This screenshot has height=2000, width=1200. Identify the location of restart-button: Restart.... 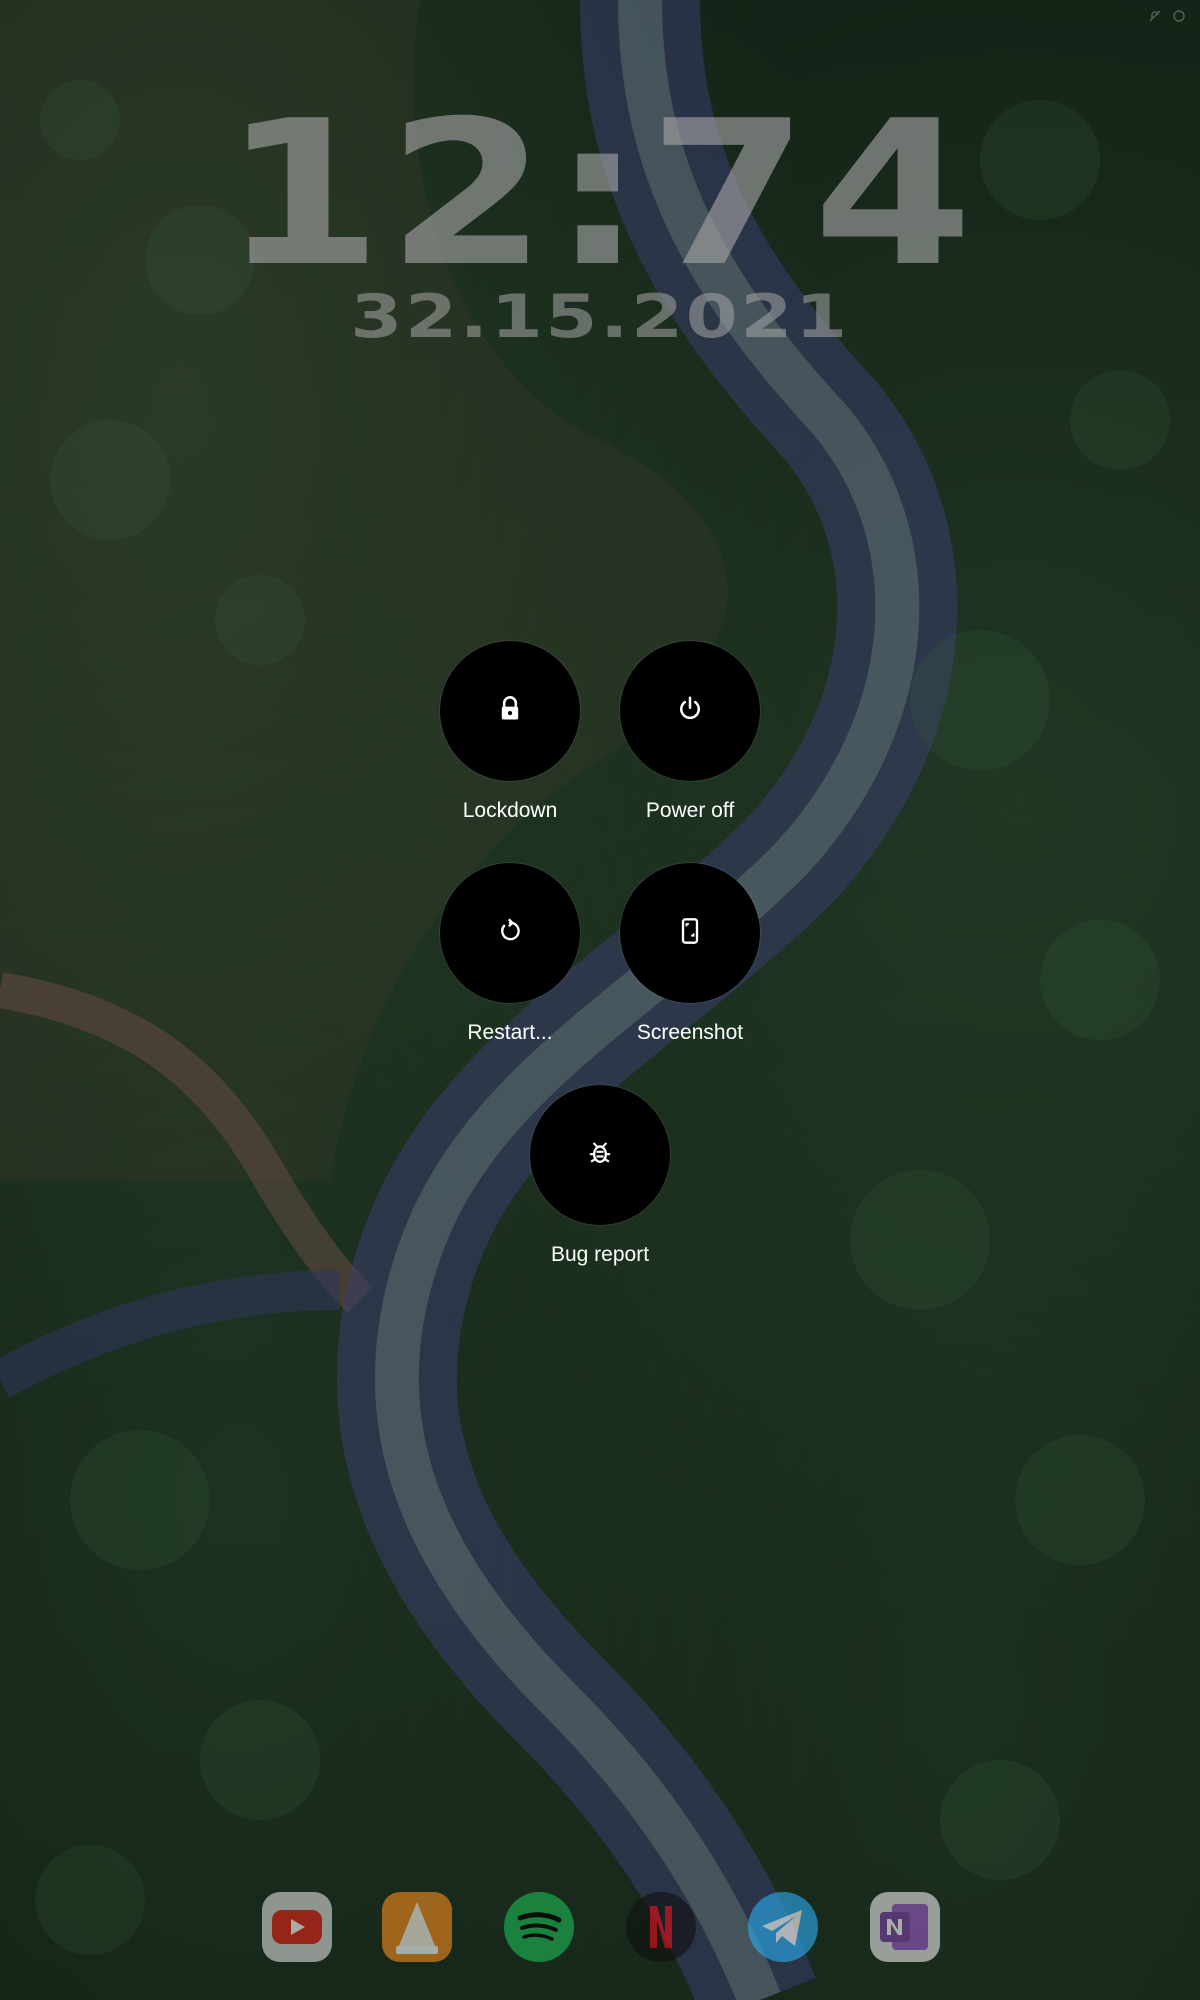
(510, 954).